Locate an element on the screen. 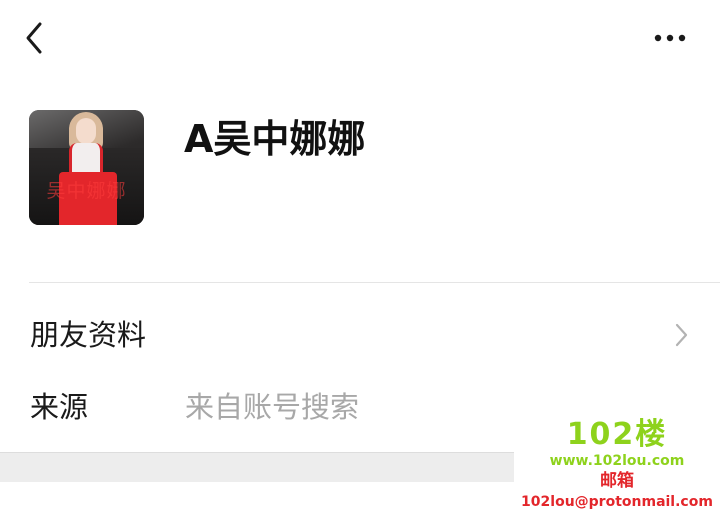 The height and width of the screenshot is (517, 720). back-button is located at coordinates (36, 38).